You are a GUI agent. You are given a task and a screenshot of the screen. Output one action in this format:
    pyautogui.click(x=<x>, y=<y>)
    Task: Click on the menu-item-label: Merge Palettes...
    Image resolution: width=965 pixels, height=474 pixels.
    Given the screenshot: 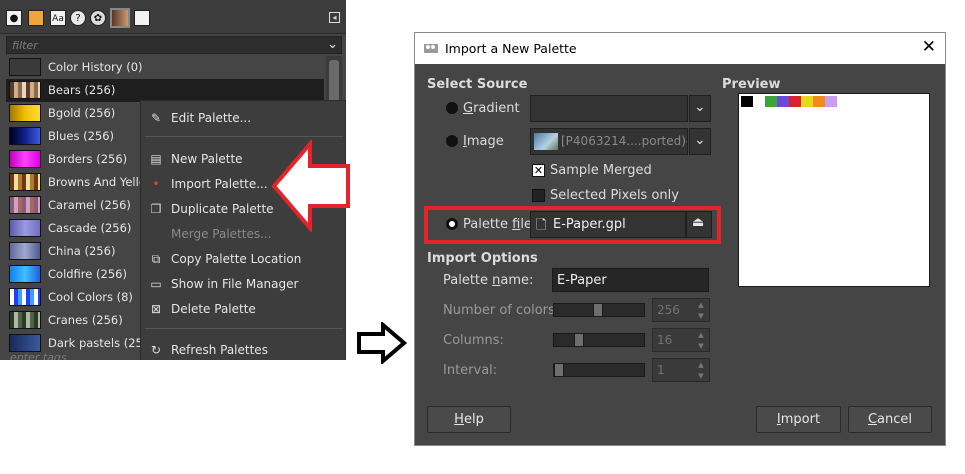 What is the action you would take?
    pyautogui.click(x=221, y=234)
    